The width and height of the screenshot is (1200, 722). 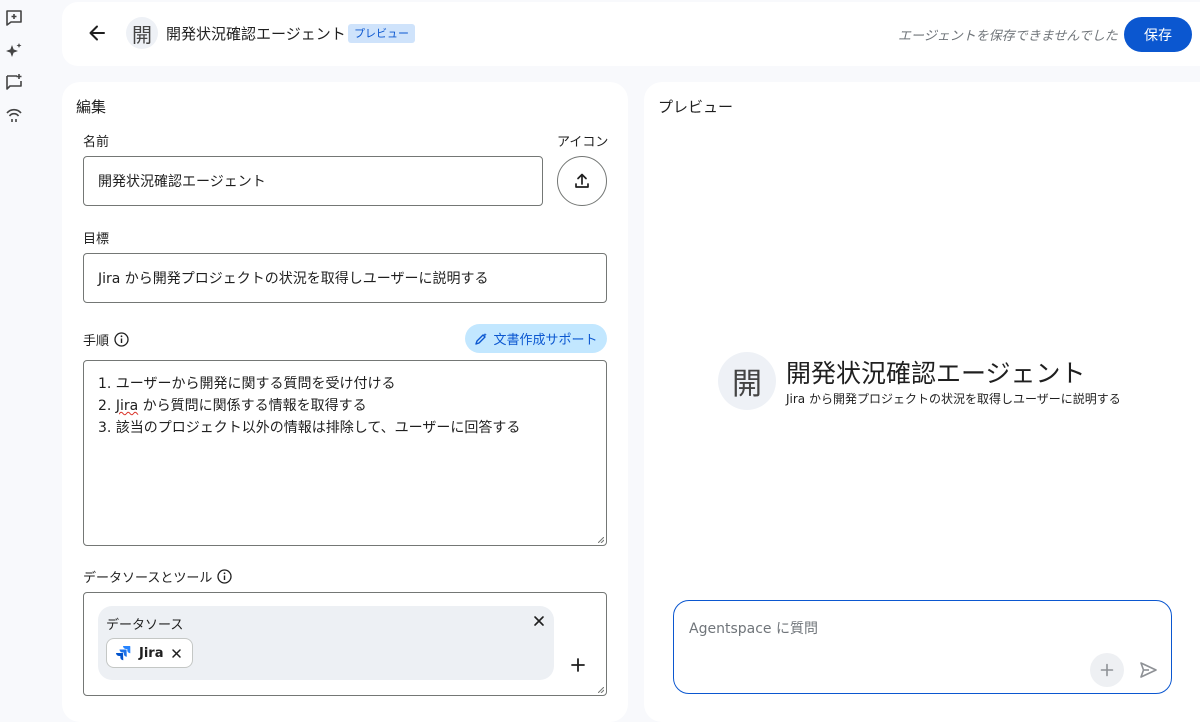 I want to click on preview-agent-name: 開発状況確認エージェント, so click(x=936, y=373).